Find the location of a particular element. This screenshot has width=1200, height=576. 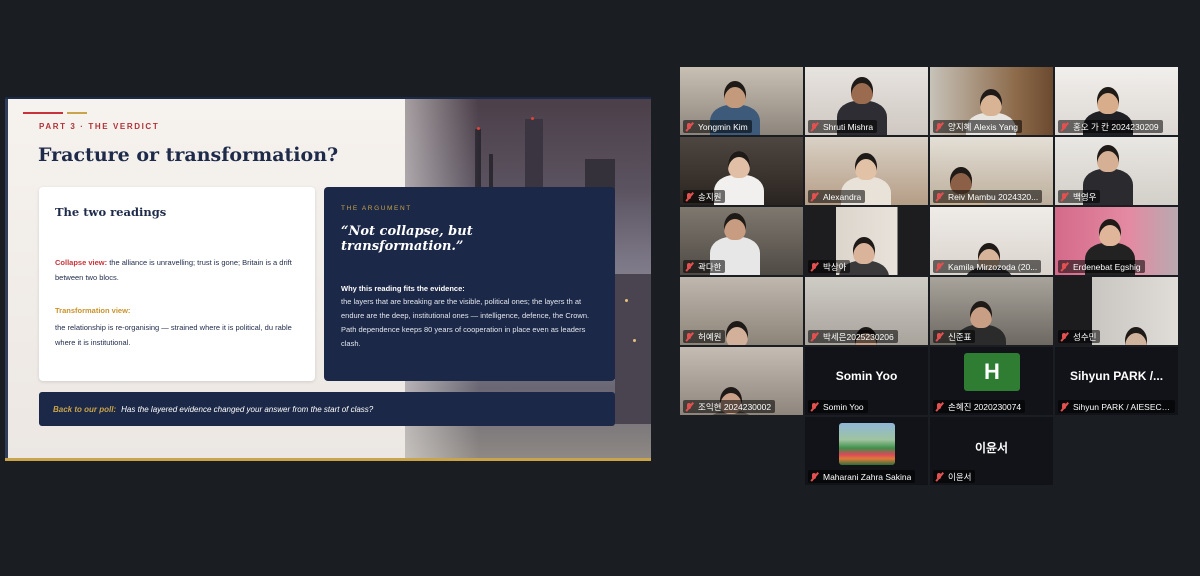

name-label: 백영우 is located at coordinates (1079, 196).